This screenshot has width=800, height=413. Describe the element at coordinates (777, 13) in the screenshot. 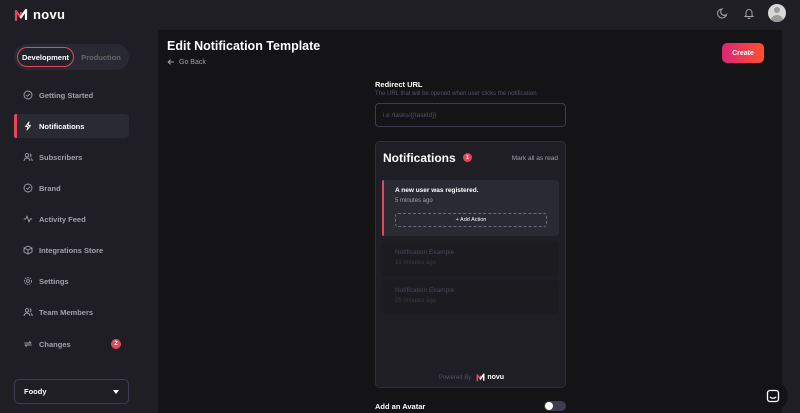

I see `user-avatar` at that location.